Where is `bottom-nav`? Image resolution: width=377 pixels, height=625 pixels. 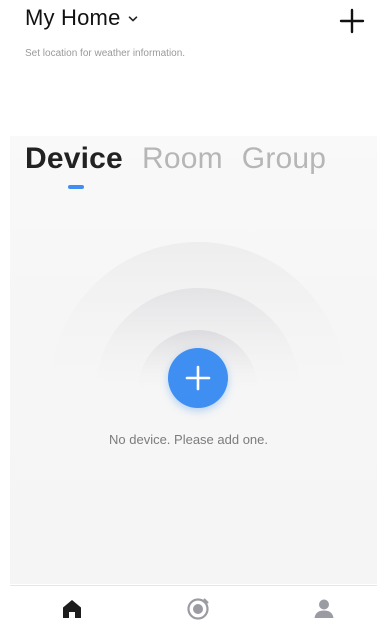 bottom-nav is located at coordinates (193, 605).